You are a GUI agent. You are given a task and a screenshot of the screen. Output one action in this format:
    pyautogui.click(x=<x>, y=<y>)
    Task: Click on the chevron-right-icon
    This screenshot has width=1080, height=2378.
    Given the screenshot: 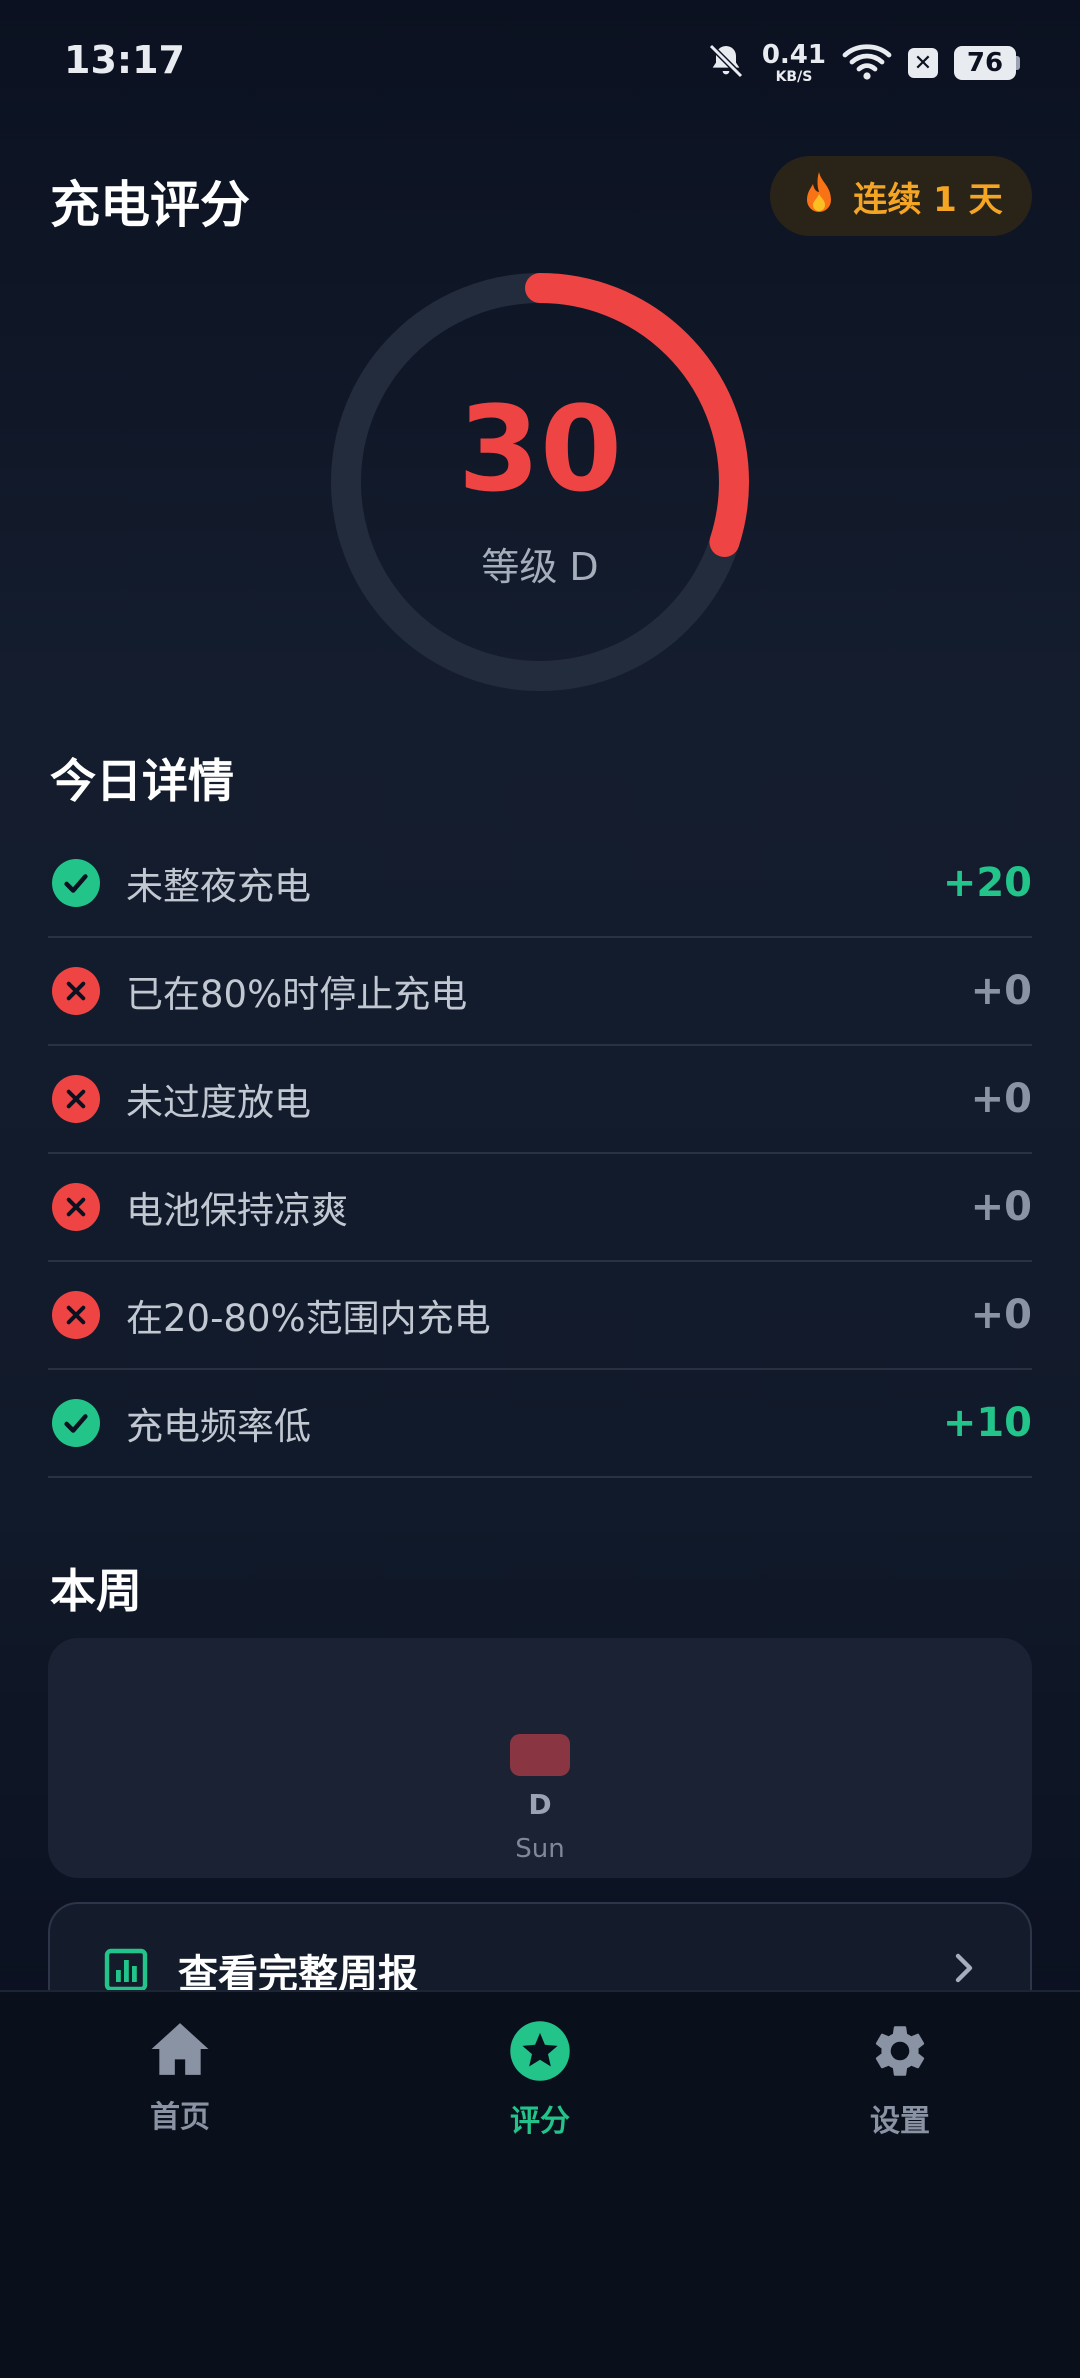 What is the action you would take?
    pyautogui.click(x=964, y=1970)
    